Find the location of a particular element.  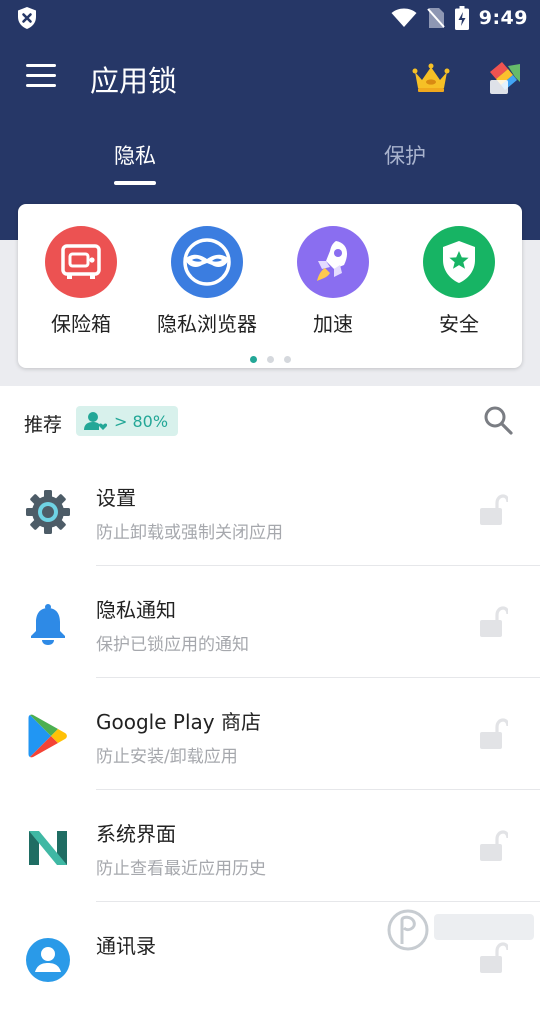

status-bar: 9:49 is located at coordinates (270, 18).